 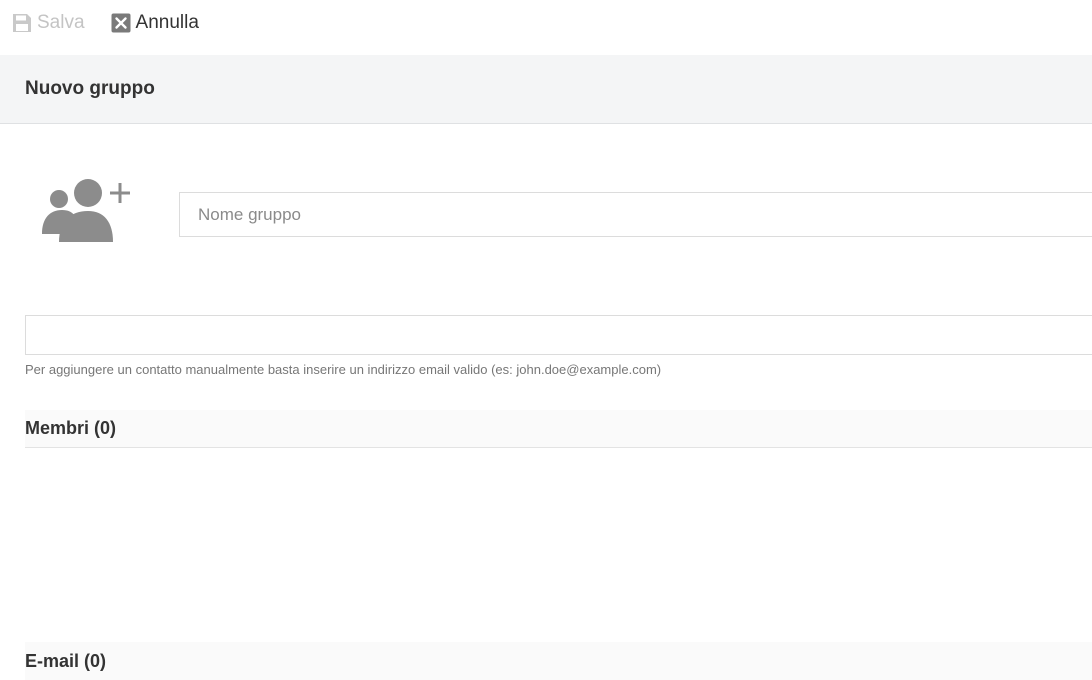 What do you see at coordinates (558, 429) in the screenshot?
I see `members-section-header: Membri (0)` at bounding box center [558, 429].